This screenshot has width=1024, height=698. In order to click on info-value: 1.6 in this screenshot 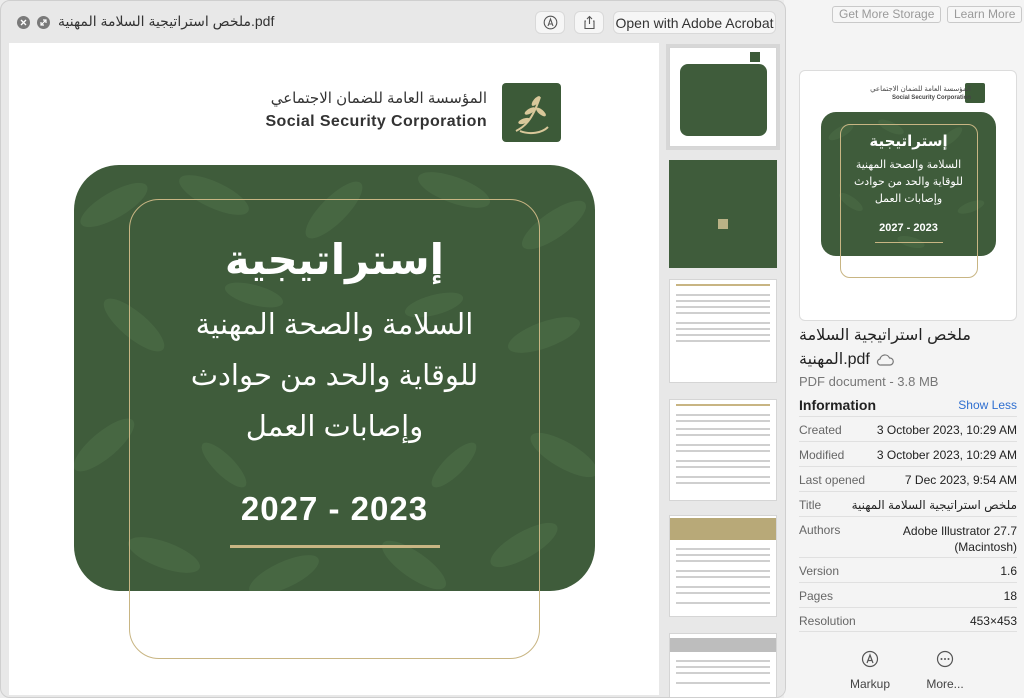, I will do `click(1008, 571)`.